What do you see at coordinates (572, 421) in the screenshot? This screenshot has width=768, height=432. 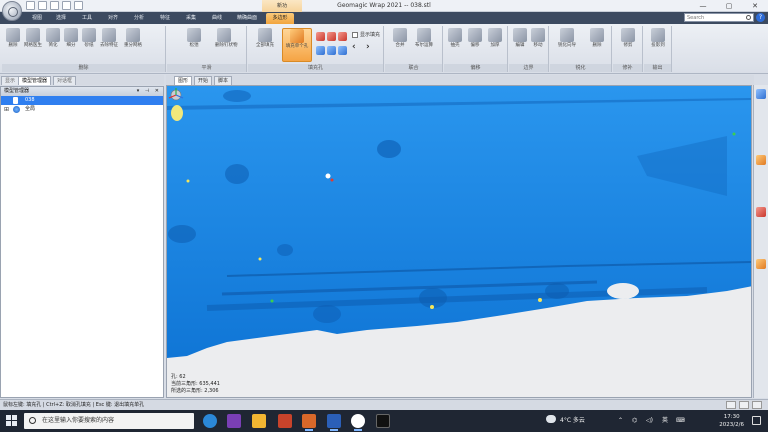 I see `weather-text: 4°C 多云` at bounding box center [572, 421].